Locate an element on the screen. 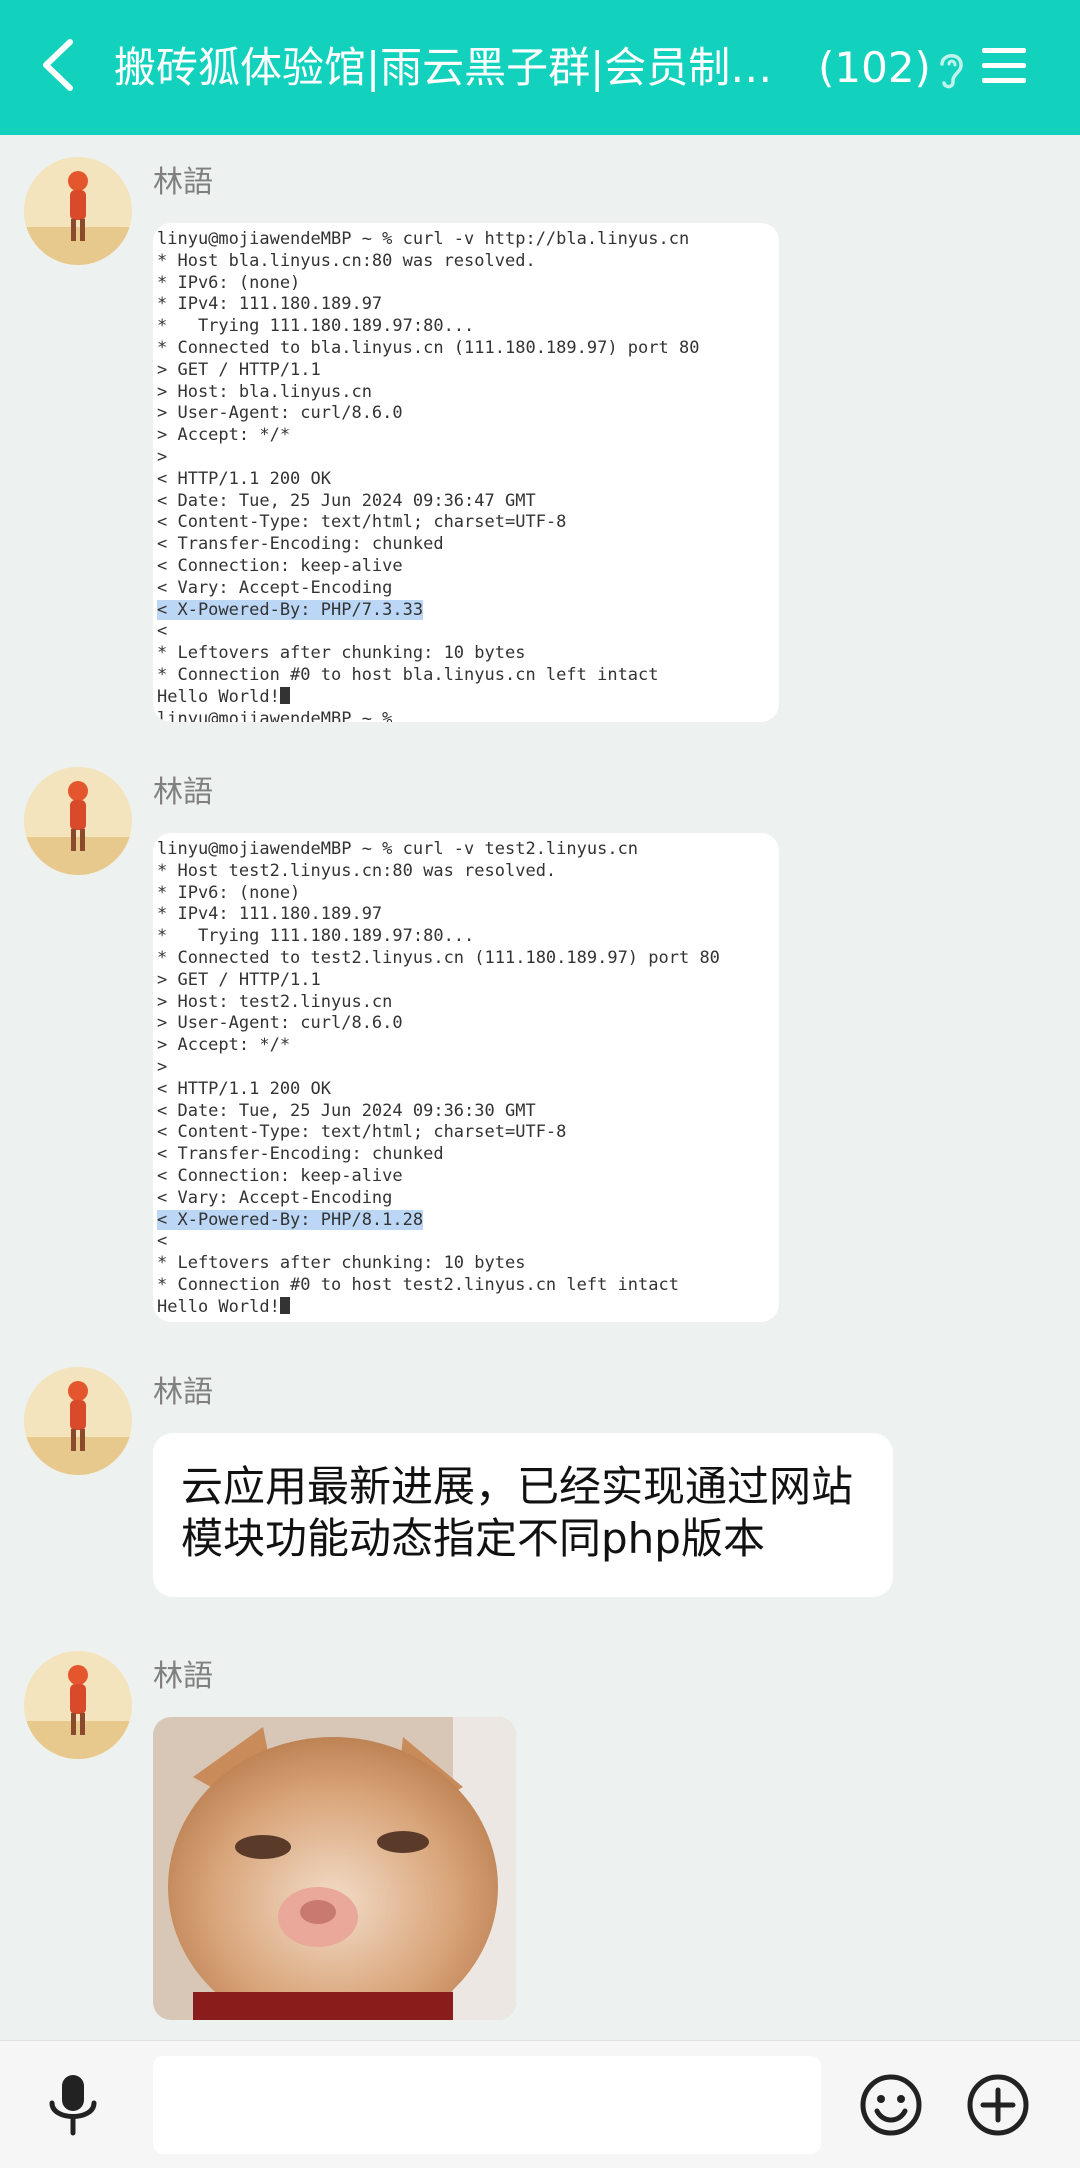 The width and height of the screenshot is (1080, 2168). terminal-line: * Host test2.linyus.cn:80 was resolved. is located at coordinates (357, 870).